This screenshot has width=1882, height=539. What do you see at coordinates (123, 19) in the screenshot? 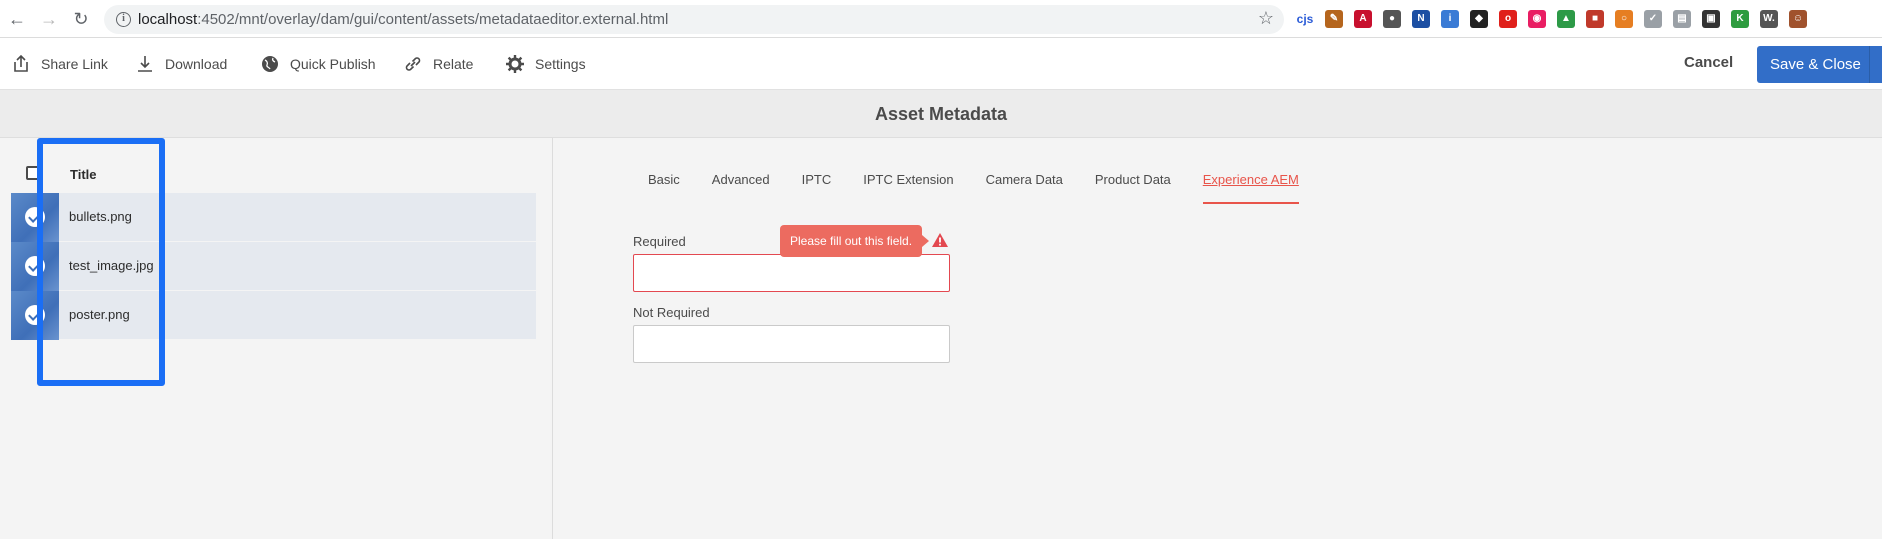
I see `info-icon: i` at bounding box center [123, 19].